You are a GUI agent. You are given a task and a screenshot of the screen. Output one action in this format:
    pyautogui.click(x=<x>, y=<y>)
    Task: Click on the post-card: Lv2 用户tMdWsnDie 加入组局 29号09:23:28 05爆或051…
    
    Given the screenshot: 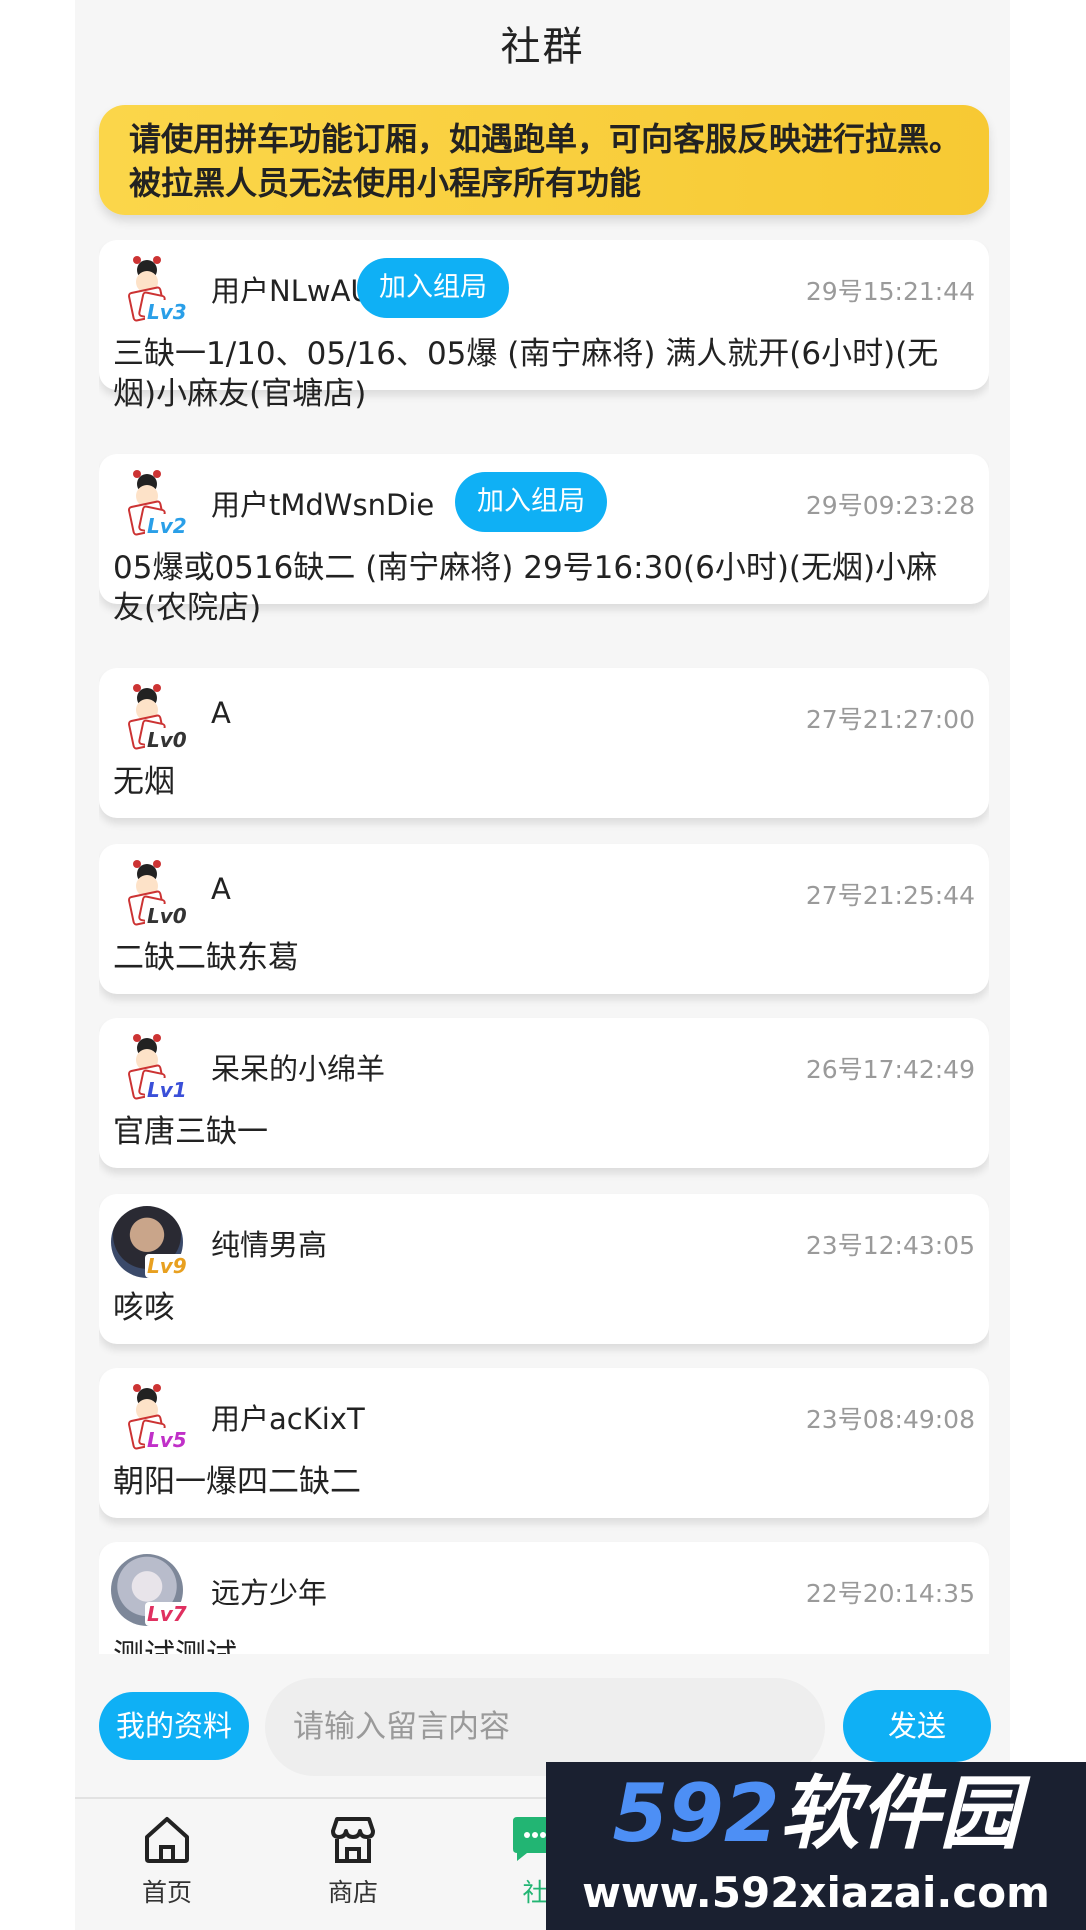 What is the action you would take?
    pyautogui.click(x=544, y=540)
    